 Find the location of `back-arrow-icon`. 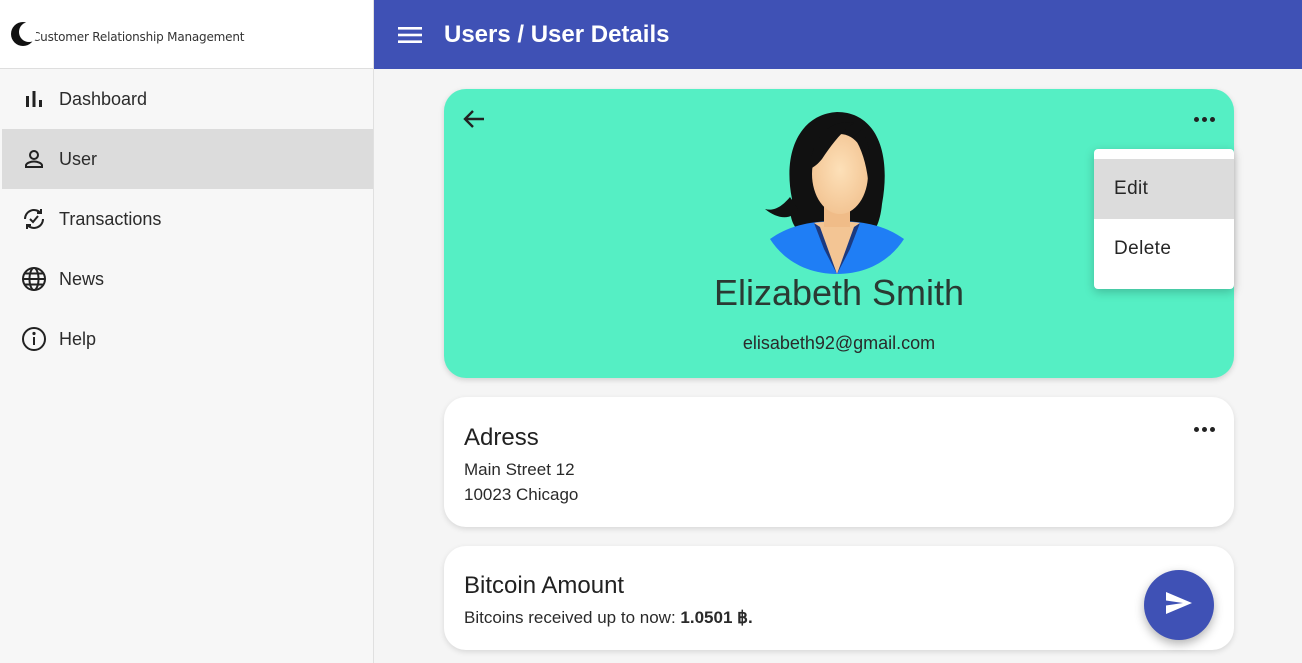

back-arrow-icon is located at coordinates (474, 119).